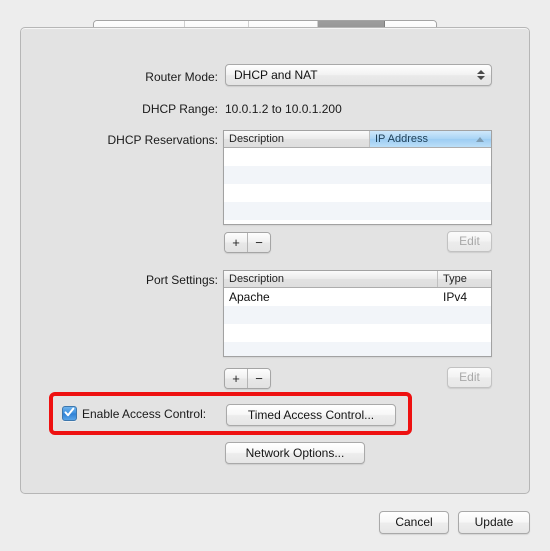 This screenshot has height=551, width=550. I want to click on dhcp-reservations-add-remove-control: + −, so click(247, 242).